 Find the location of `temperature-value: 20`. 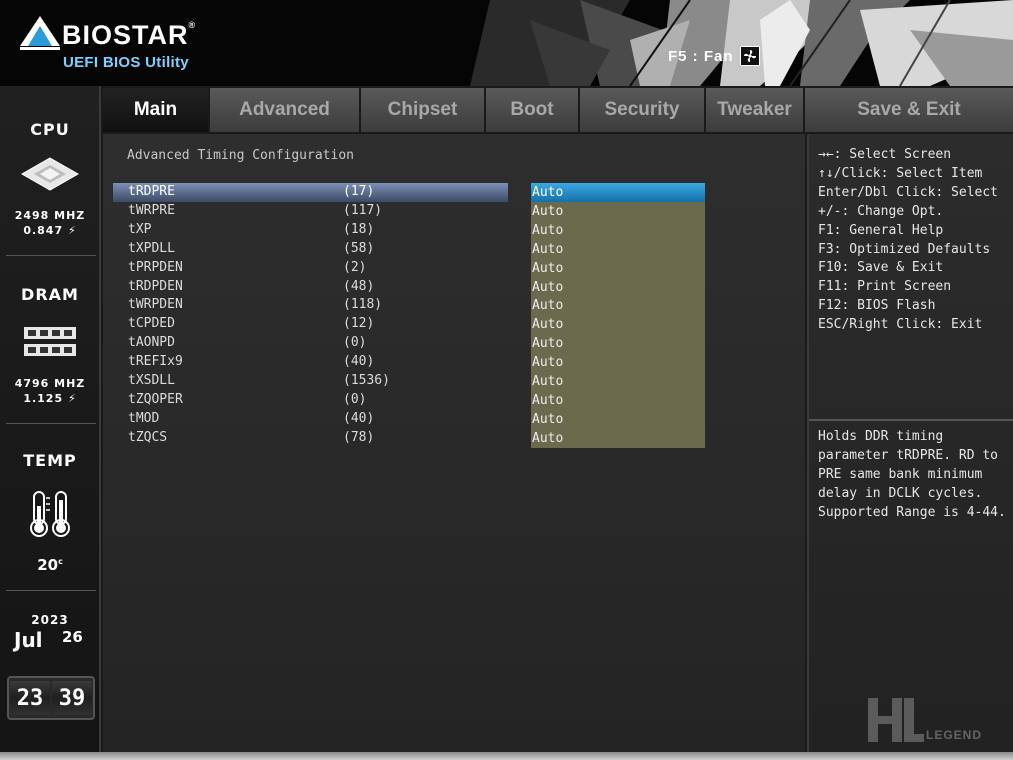

temperature-value: 20 is located at coordinates (48, 565).